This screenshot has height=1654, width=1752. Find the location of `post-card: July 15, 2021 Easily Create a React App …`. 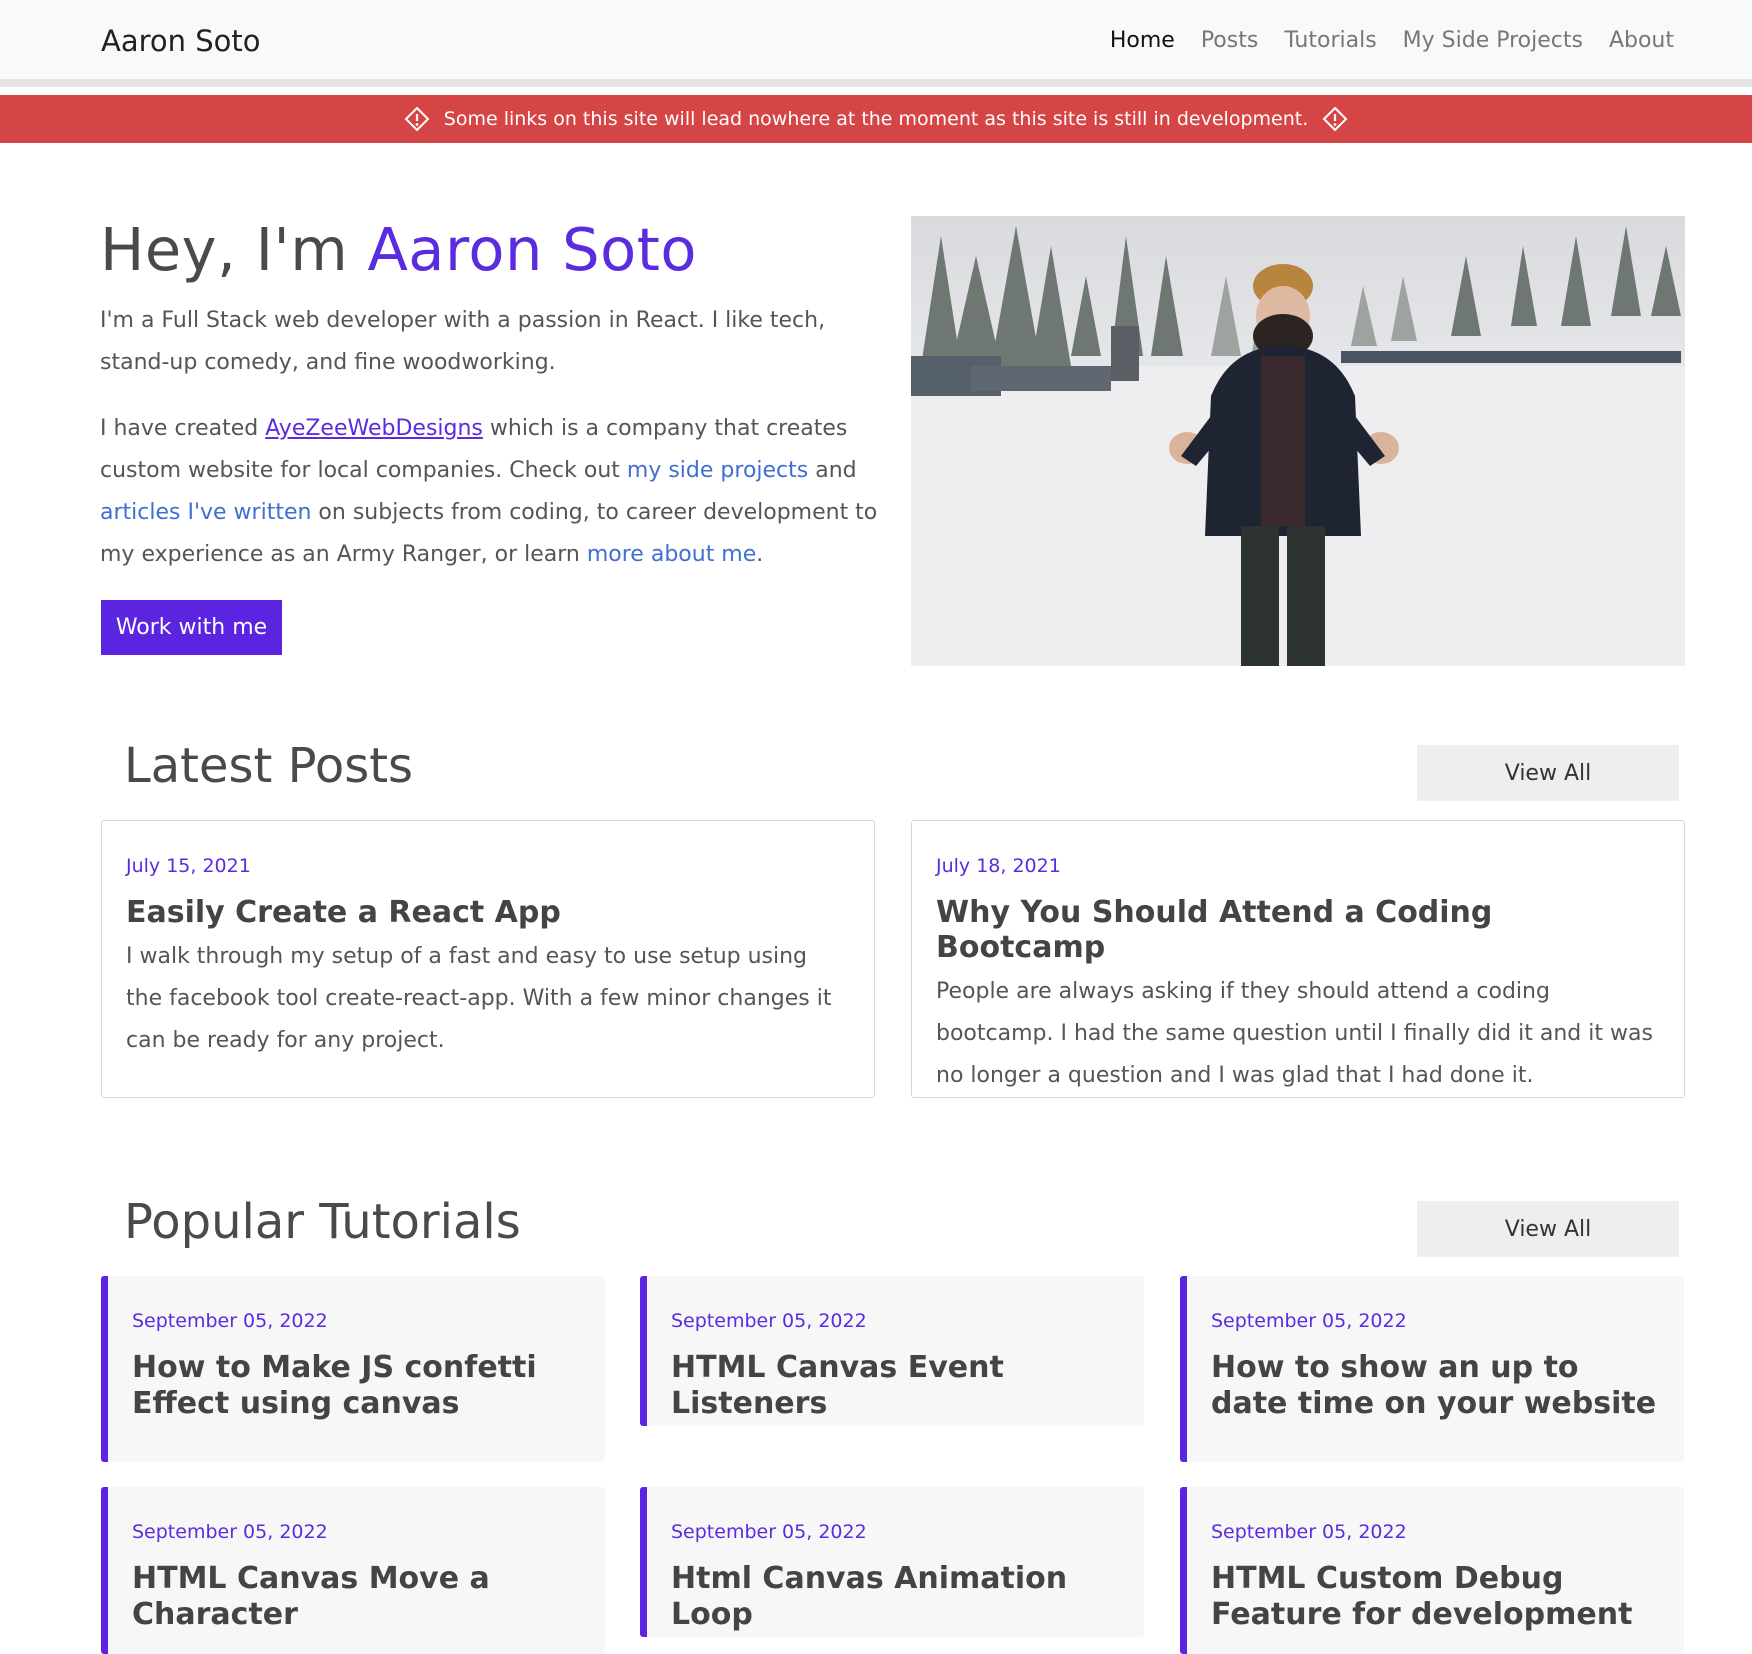

post-card: July 15, 2021 Easily Create a React App … is located at coordinates (488, 959).